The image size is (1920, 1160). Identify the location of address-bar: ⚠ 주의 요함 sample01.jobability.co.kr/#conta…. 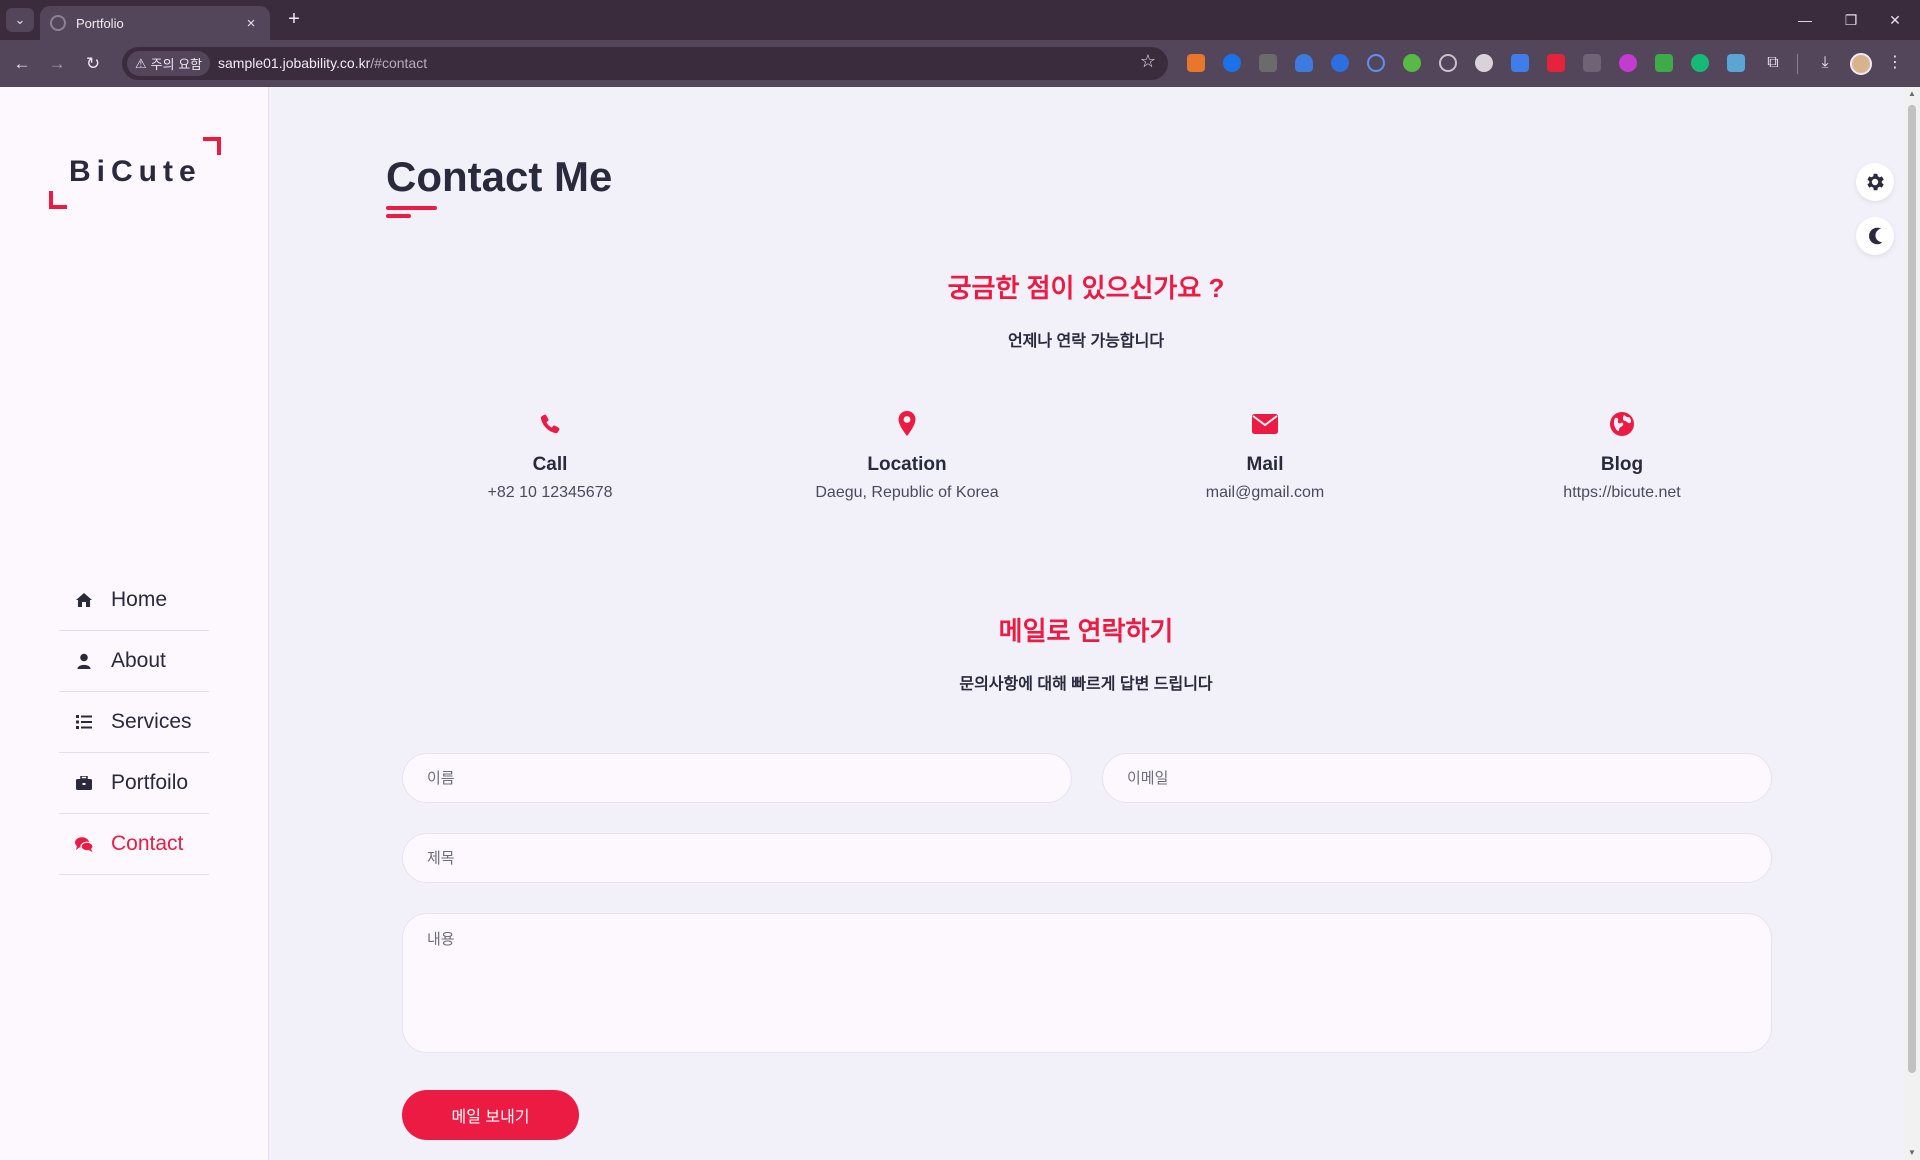
(645, 63).